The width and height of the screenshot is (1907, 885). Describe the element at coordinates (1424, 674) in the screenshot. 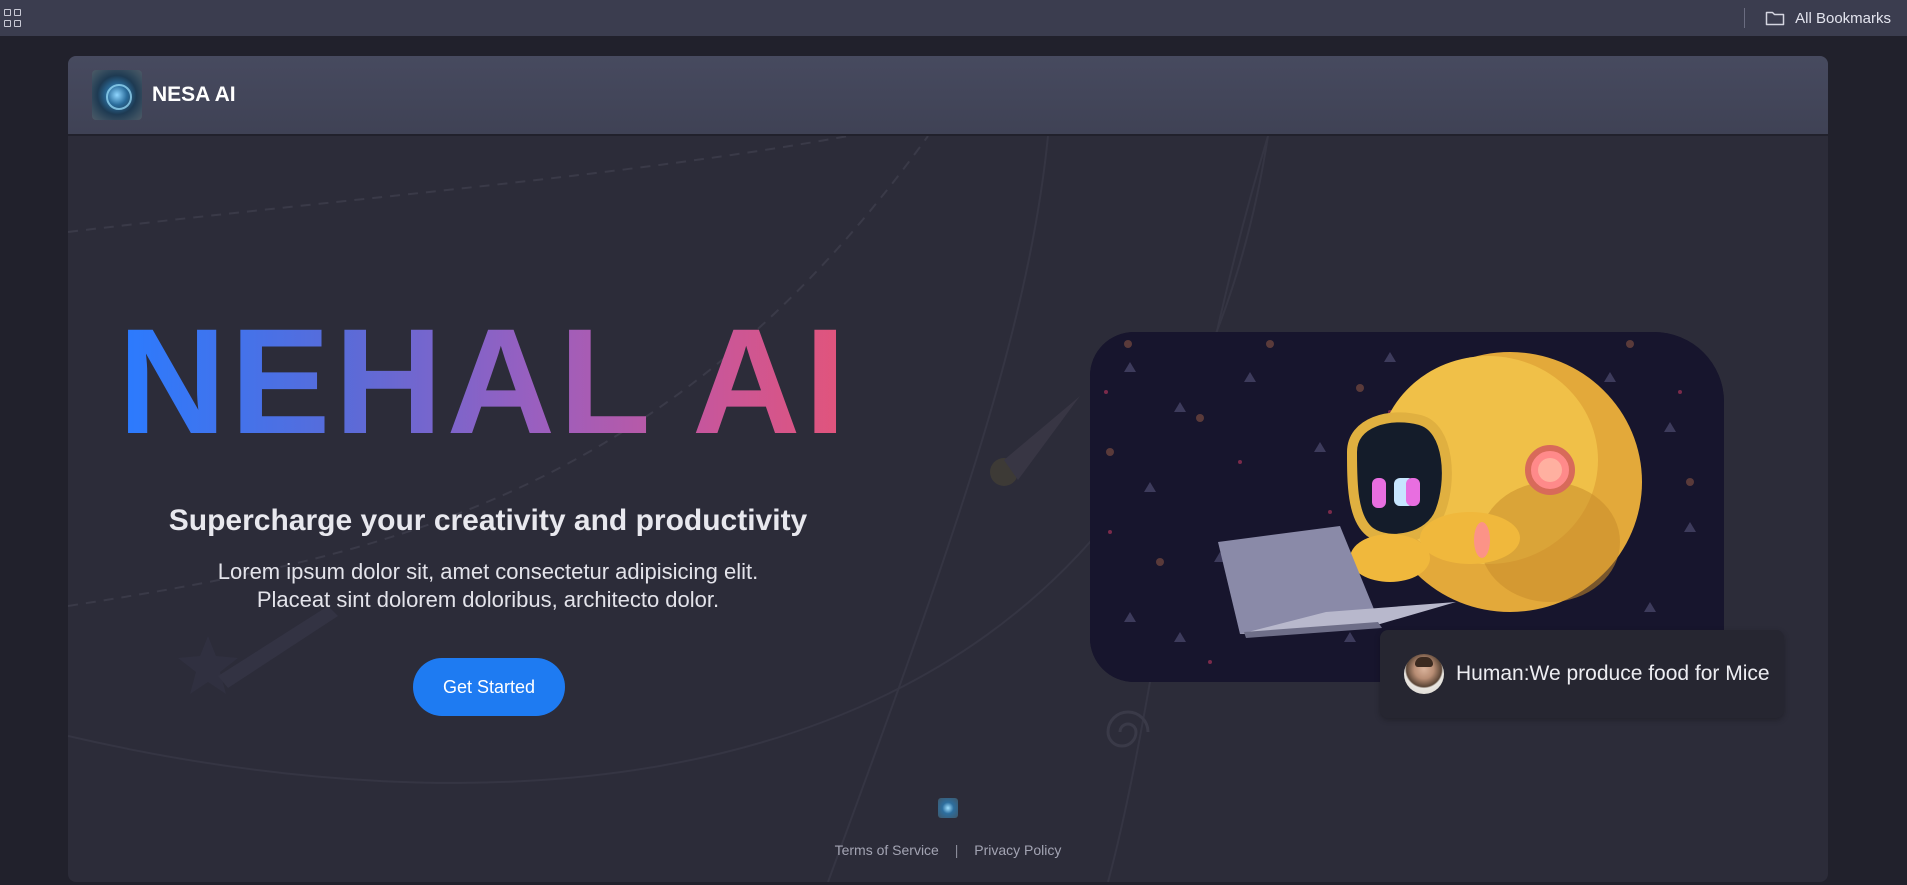

I see `user-avatar` at that location.